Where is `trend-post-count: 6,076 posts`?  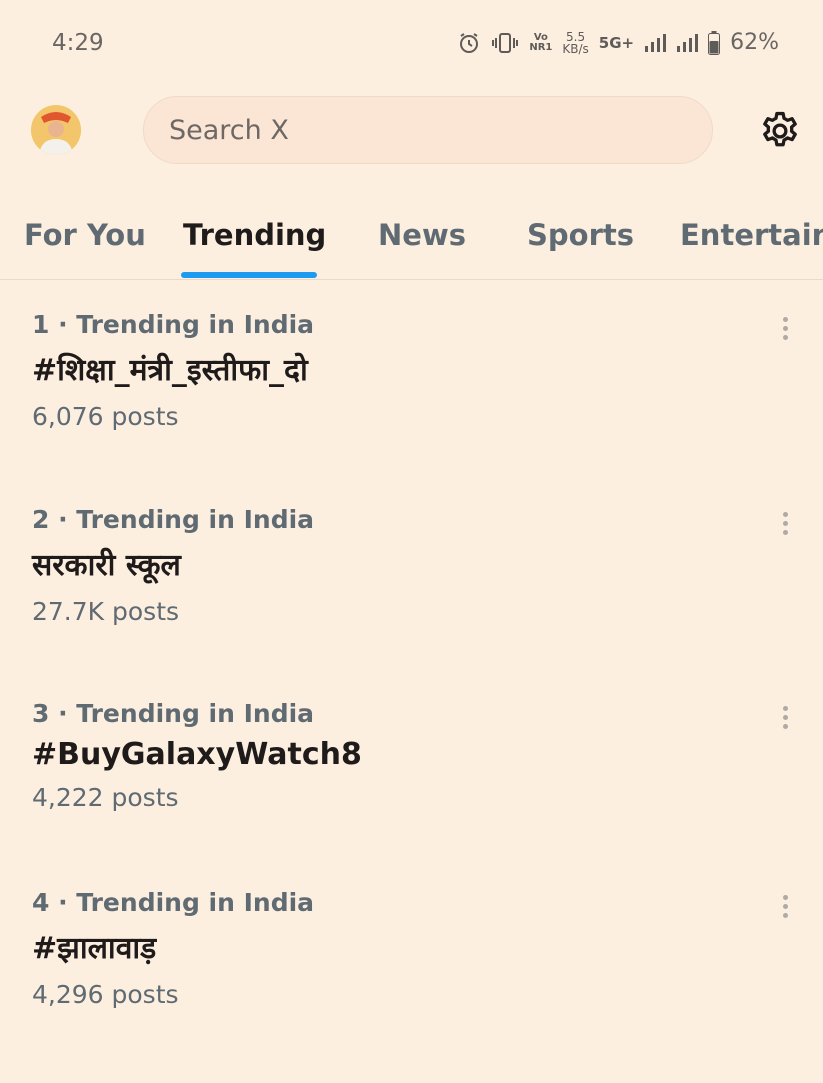
trend-post-count: 6,076 posts is located at coordinates (105, 416).